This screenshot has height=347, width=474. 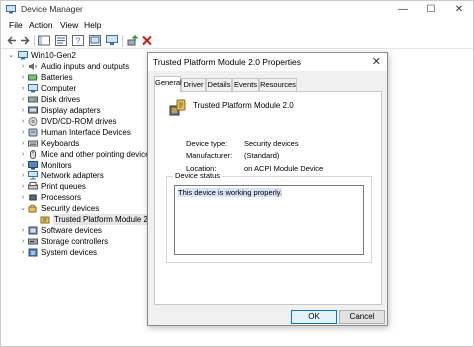 What do you see at coordinates (278, 84) in the screenshot?
I see `tab-resources: Resources` at bounding box center [278, 84].